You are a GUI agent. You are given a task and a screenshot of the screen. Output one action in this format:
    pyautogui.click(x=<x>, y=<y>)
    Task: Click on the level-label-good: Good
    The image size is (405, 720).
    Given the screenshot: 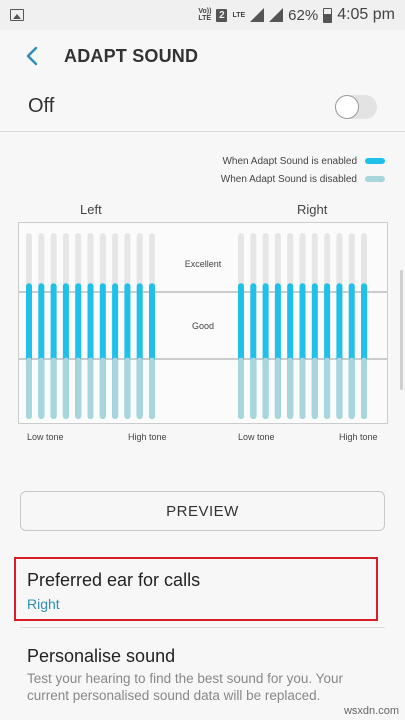 What is the action you would take?
    pyautogui.click(x=203, y=326)
    